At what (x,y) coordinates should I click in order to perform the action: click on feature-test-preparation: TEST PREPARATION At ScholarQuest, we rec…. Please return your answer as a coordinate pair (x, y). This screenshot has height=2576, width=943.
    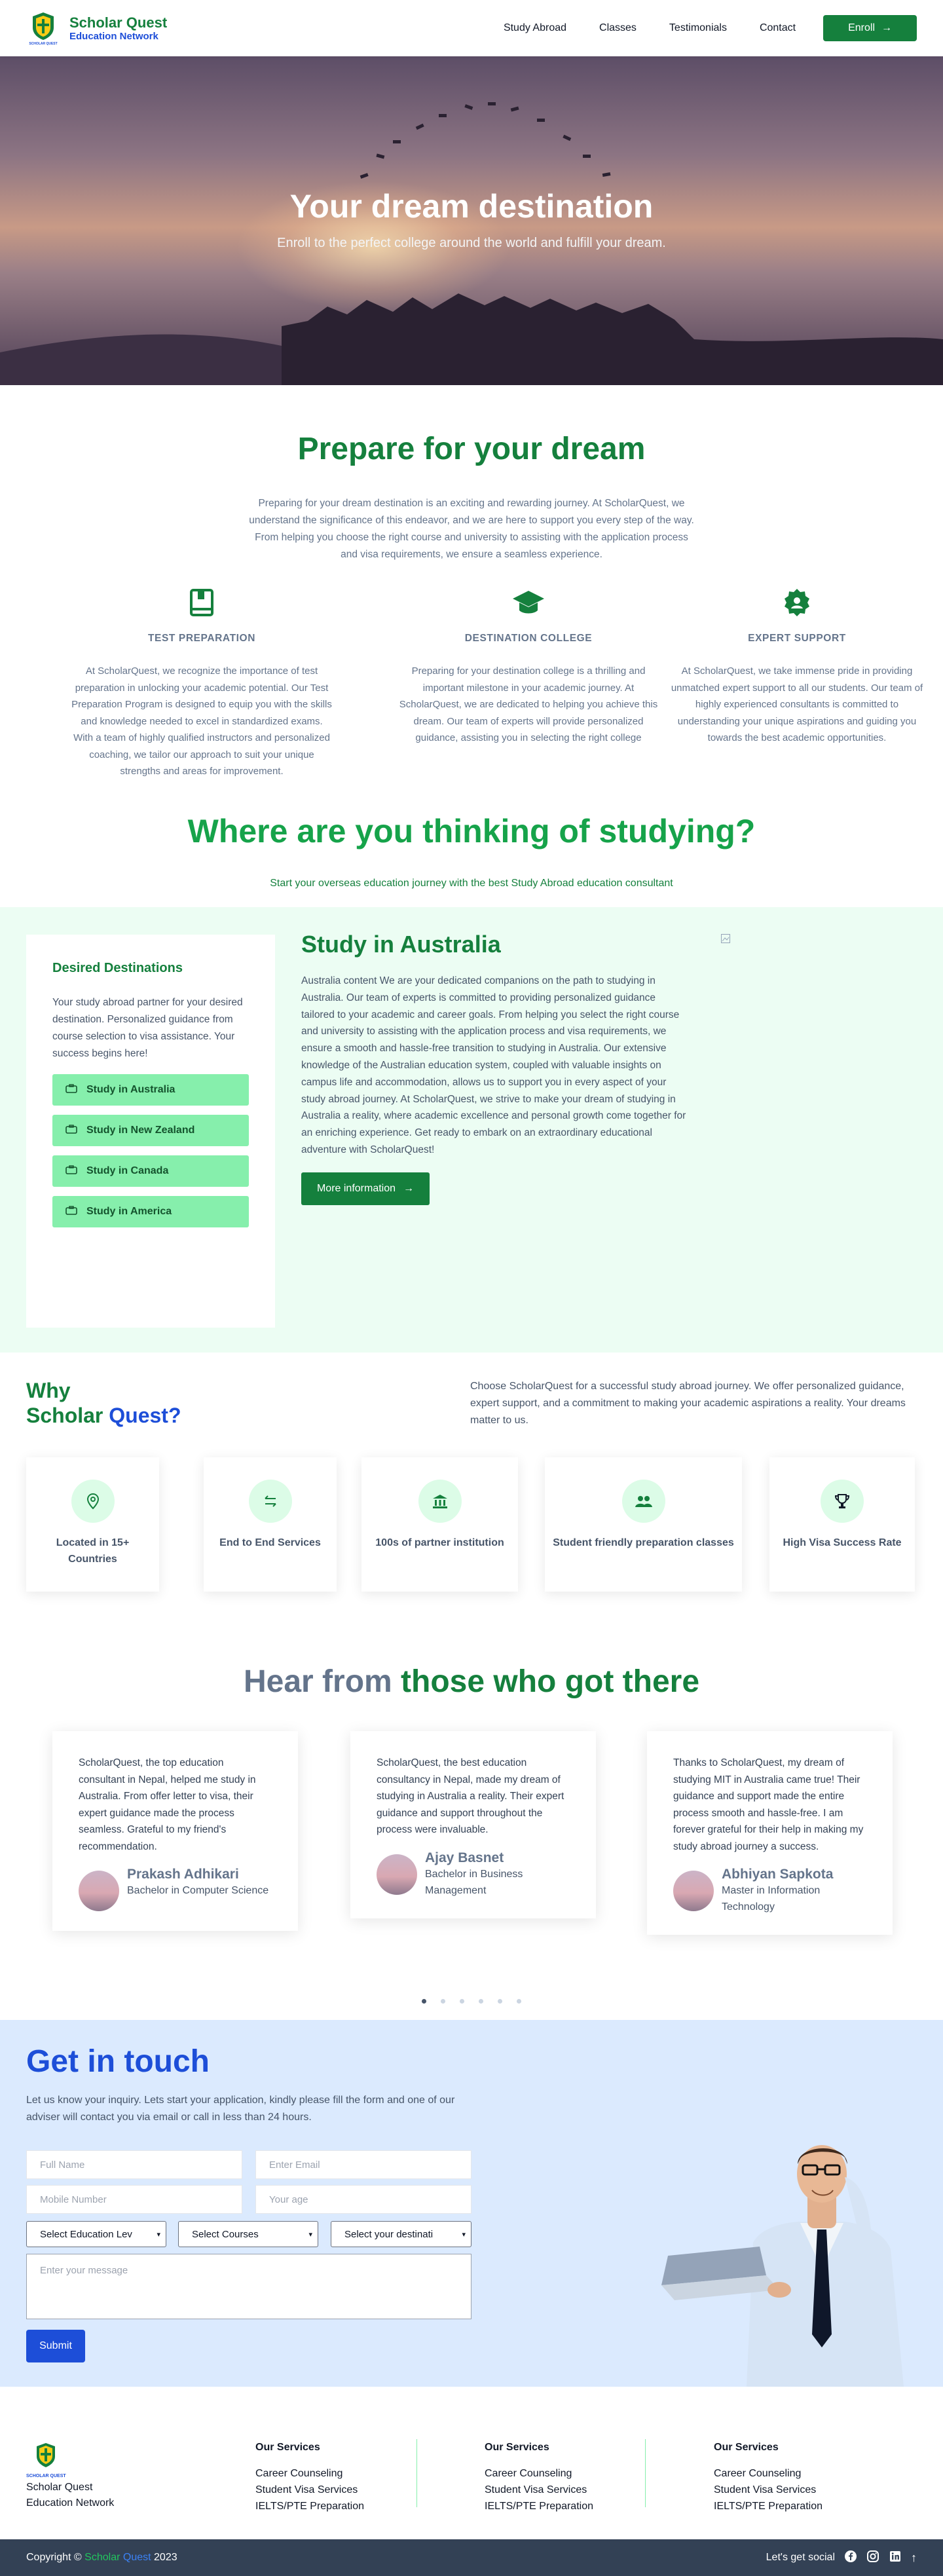
    Looking at the image, I should click on (202, 683).